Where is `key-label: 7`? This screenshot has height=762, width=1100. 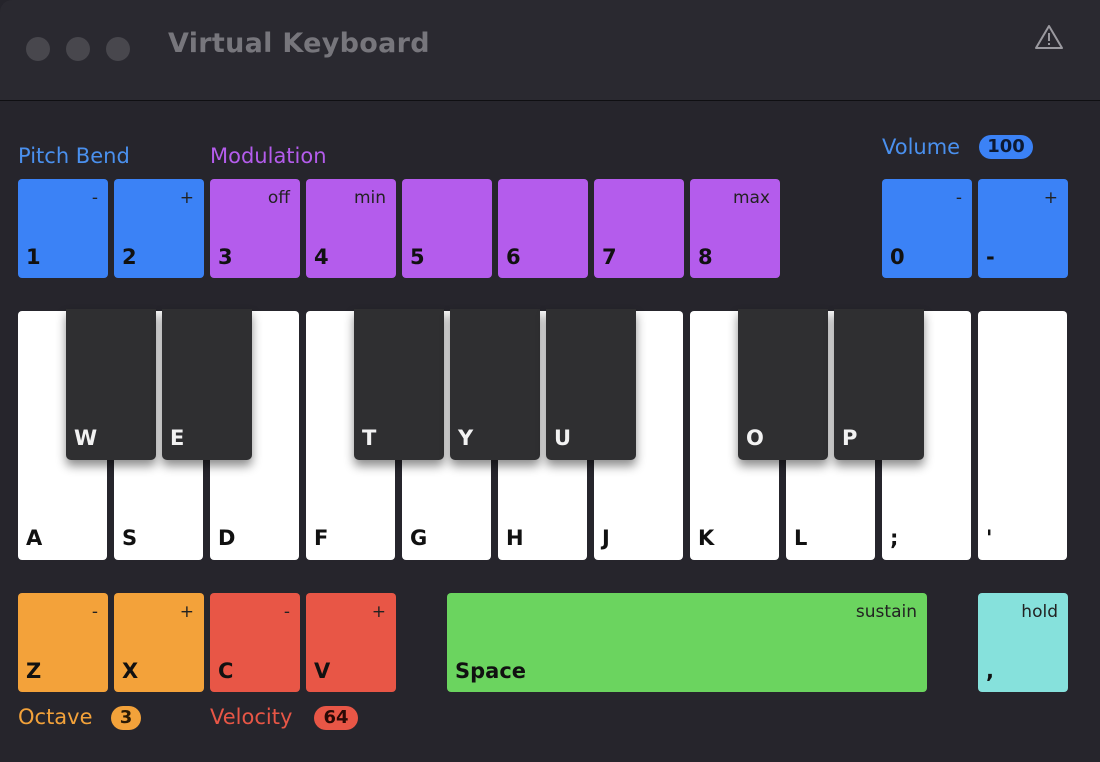
key-label: 7 is located at coordinates (609, 257).